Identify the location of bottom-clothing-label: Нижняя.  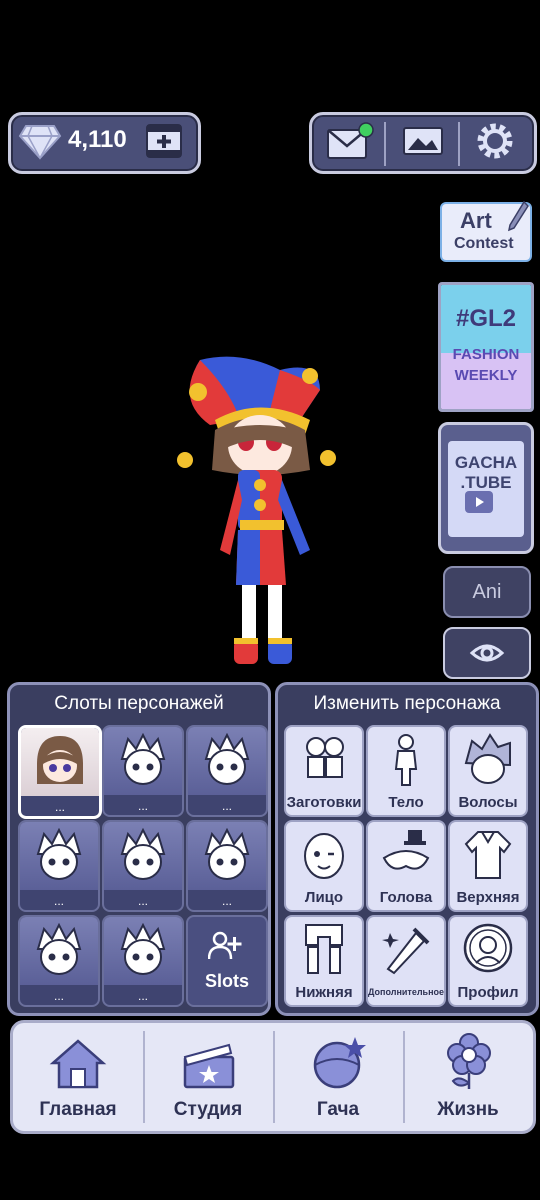
(324, 992).